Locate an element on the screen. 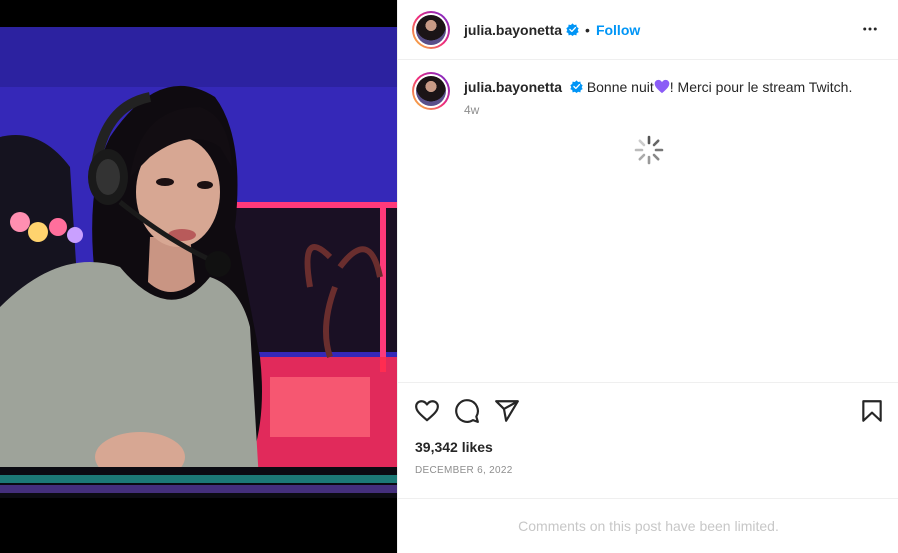 This screenshot has width=898, height=553. more-options-icon is located at coordinates (870, 29).